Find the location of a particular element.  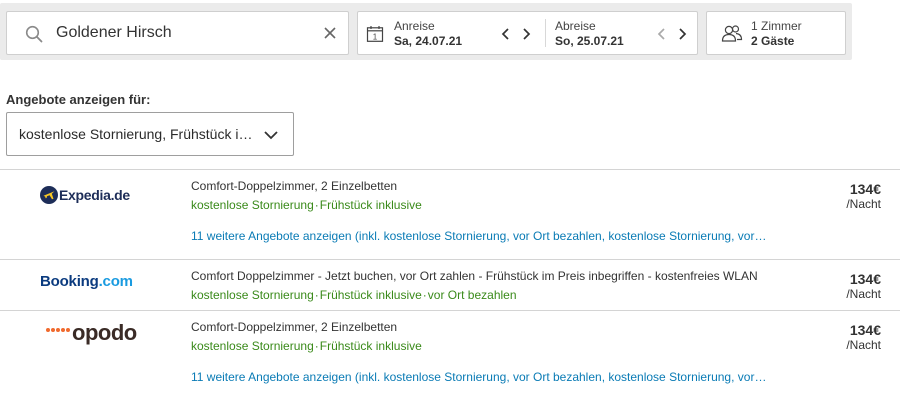

guests-count: 2 Gäste is located at coordinates (773, 41).